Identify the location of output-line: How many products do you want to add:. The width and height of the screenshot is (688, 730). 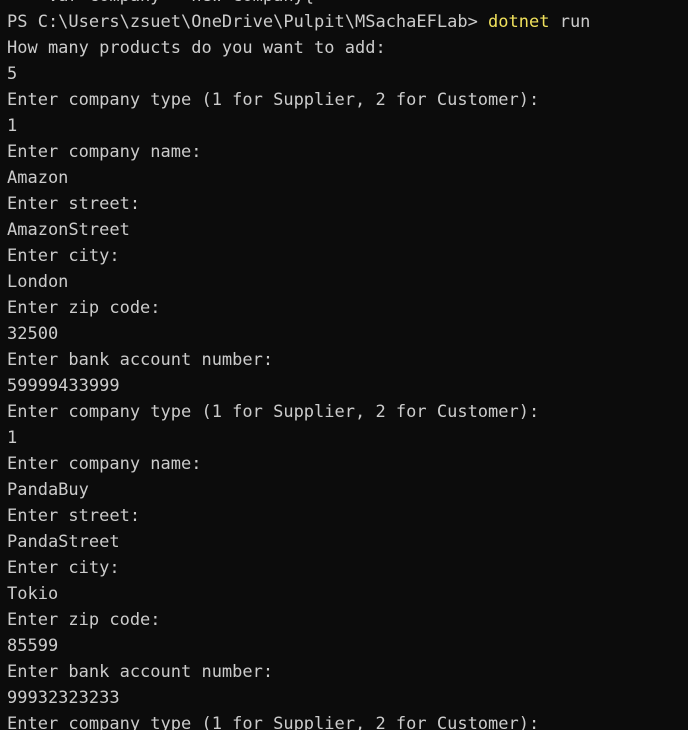
(196, 48).